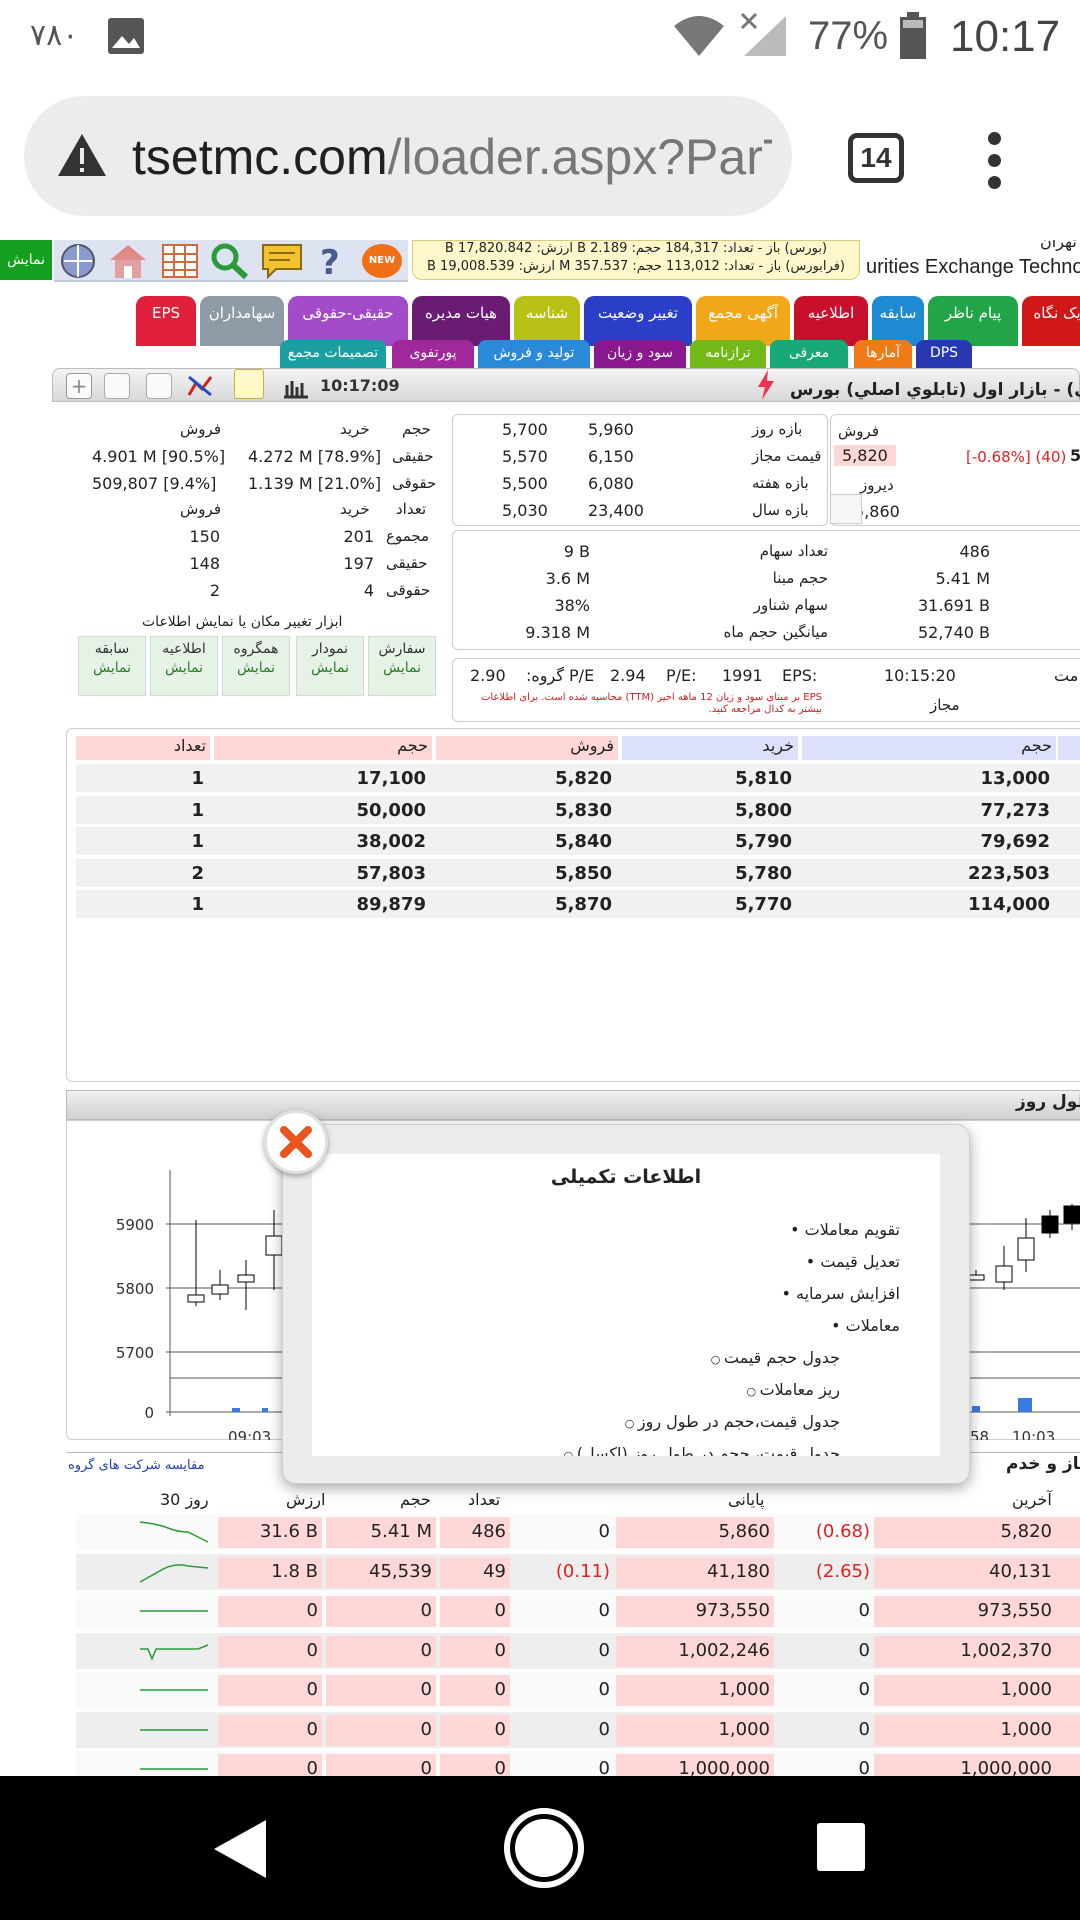 This screenshot has height=1920, width=1080. I want to click on group-last: 1,000, so click(1026, 1729).